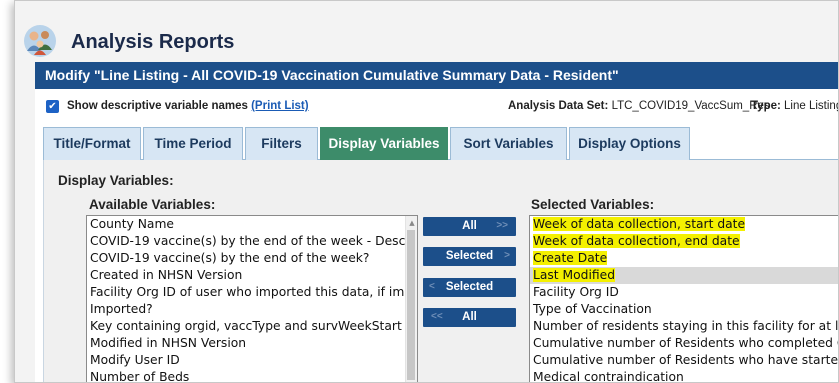 This screenshot has width=839, height=383. I want to click on selected-variables-heading: Selected Variables:, so click(593, 204).